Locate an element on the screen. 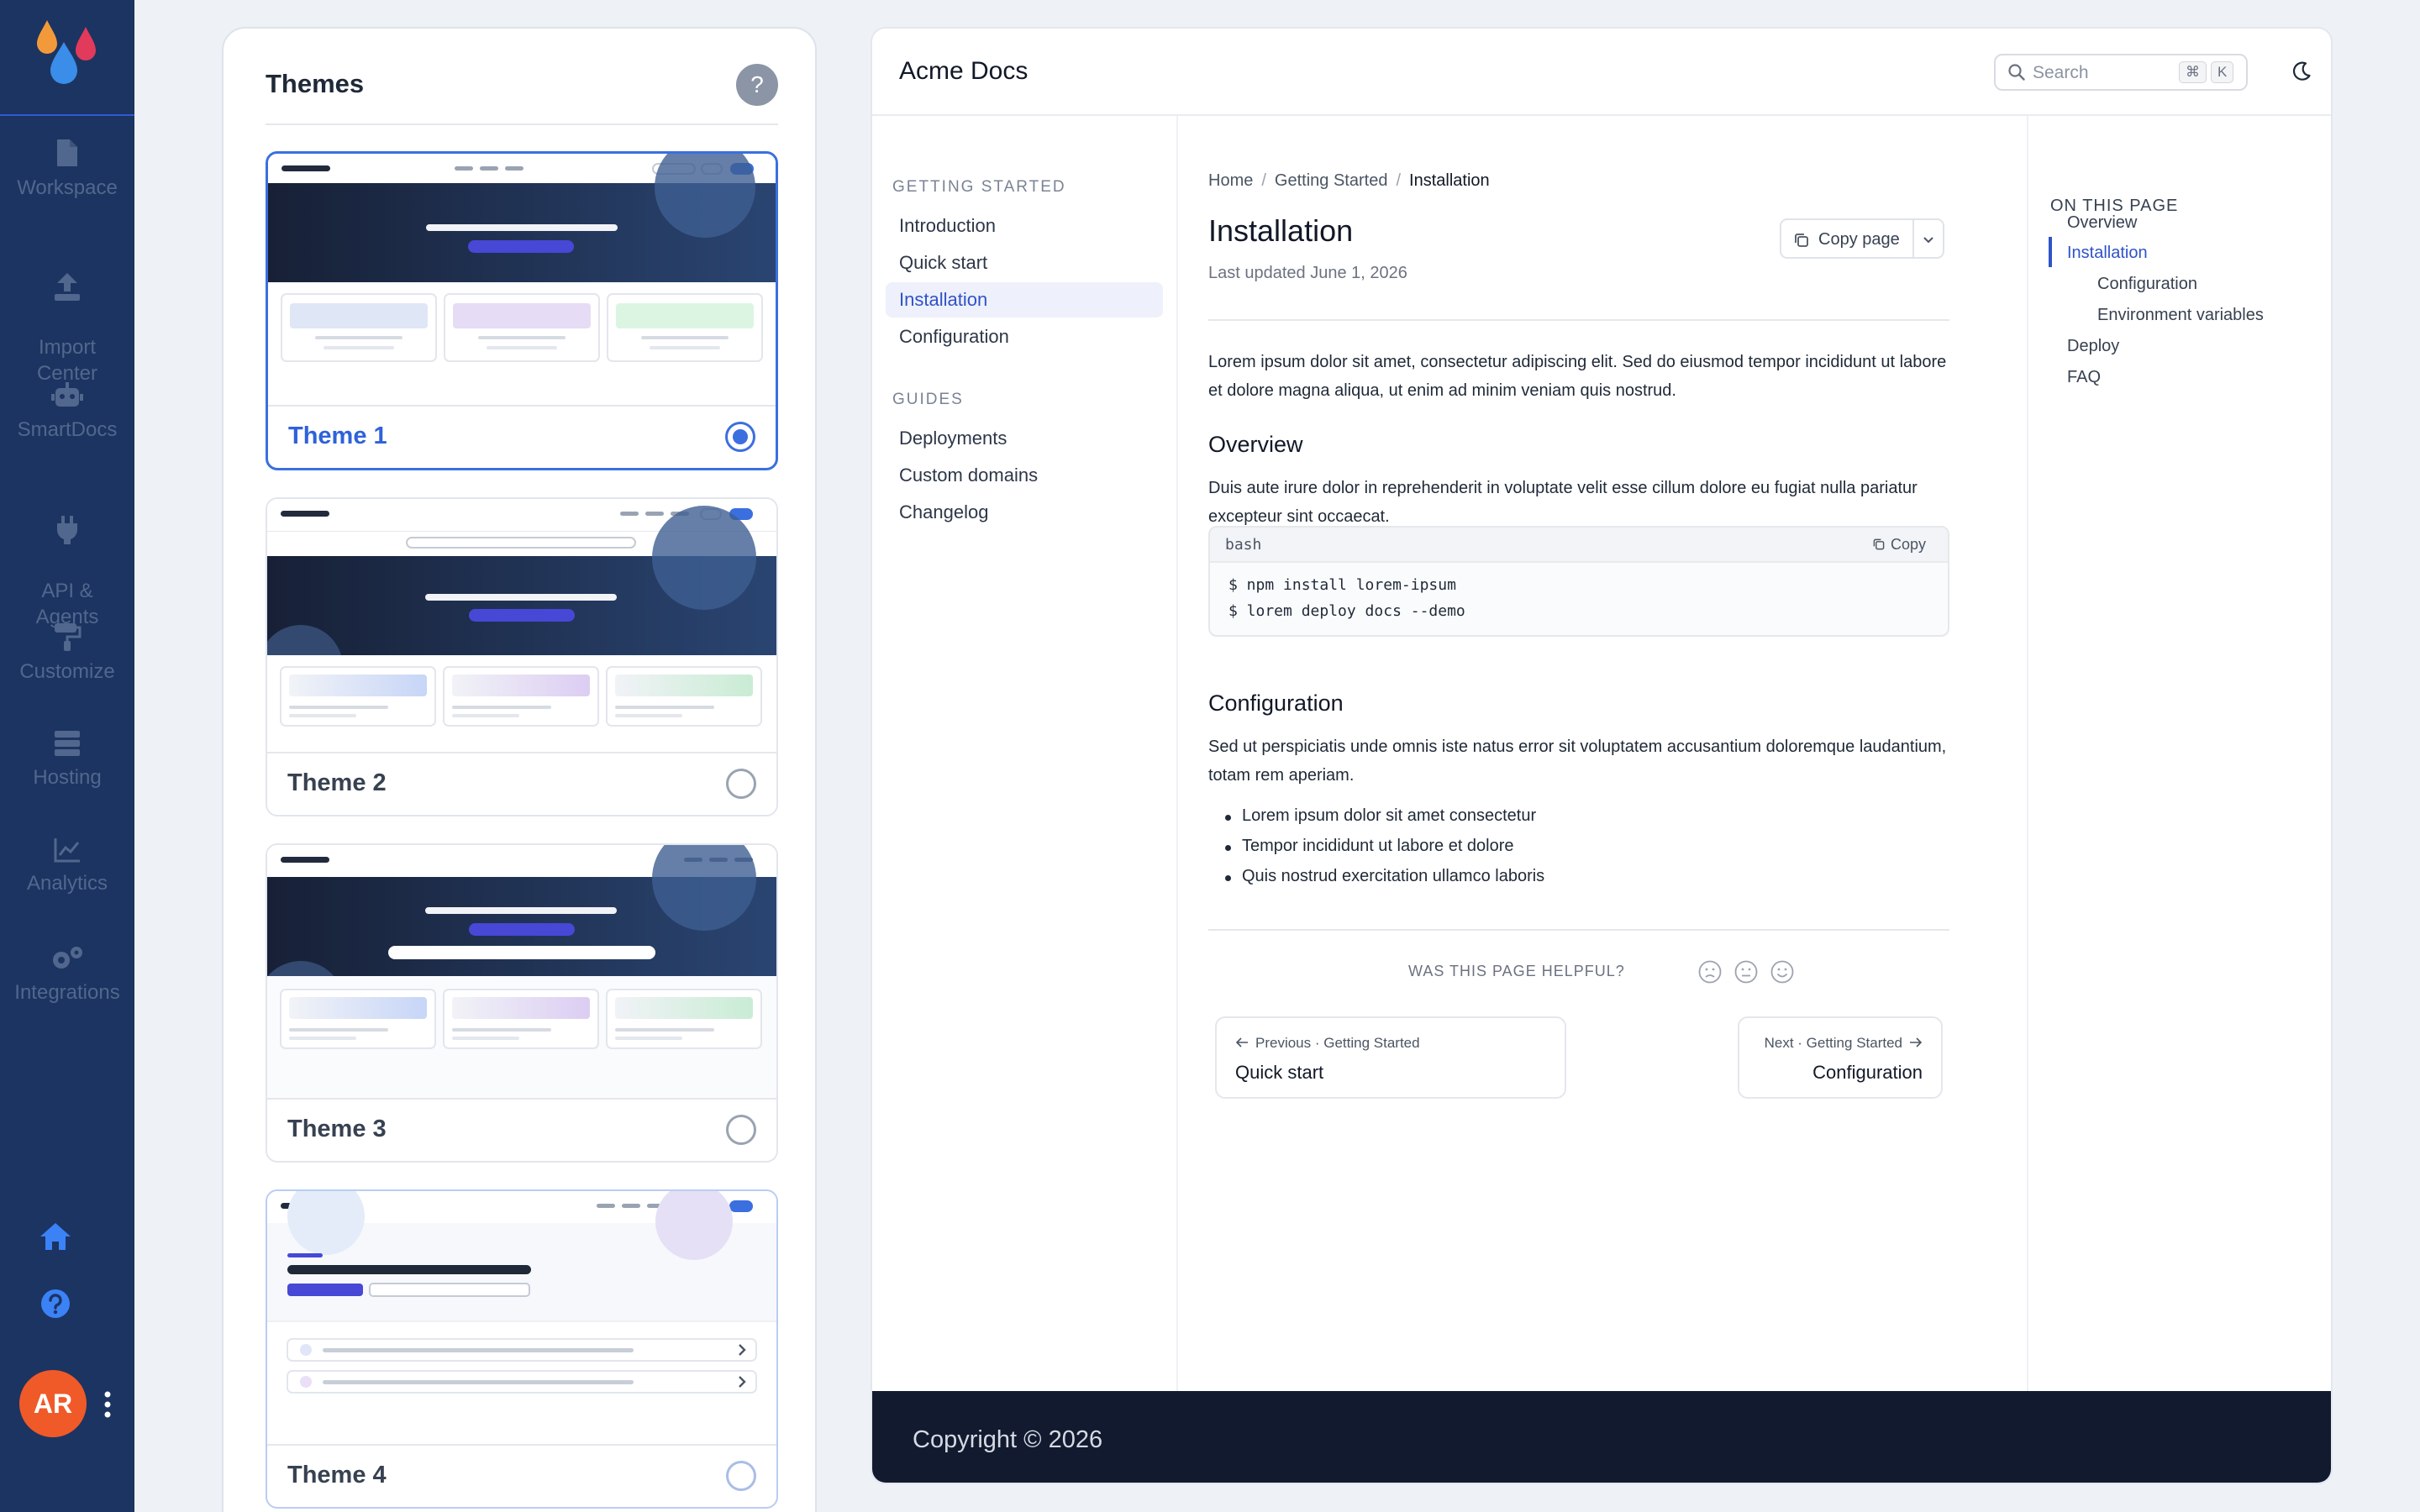 Image resolution: width=2420 pixels, height=1512 pixels. rail-item-label: Workspace is located at coordinates (67, 187).